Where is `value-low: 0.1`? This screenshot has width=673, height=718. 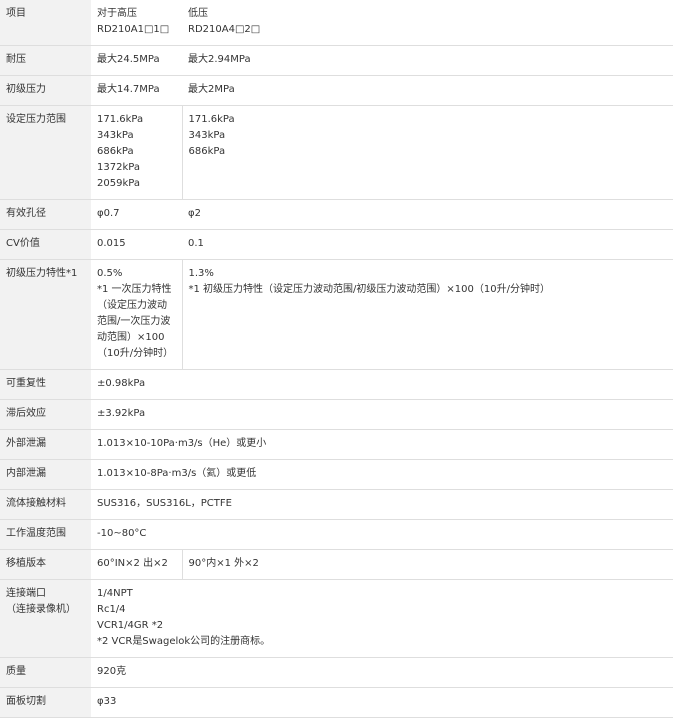 value-low: 0.1 is located at coordinates (427, 244).